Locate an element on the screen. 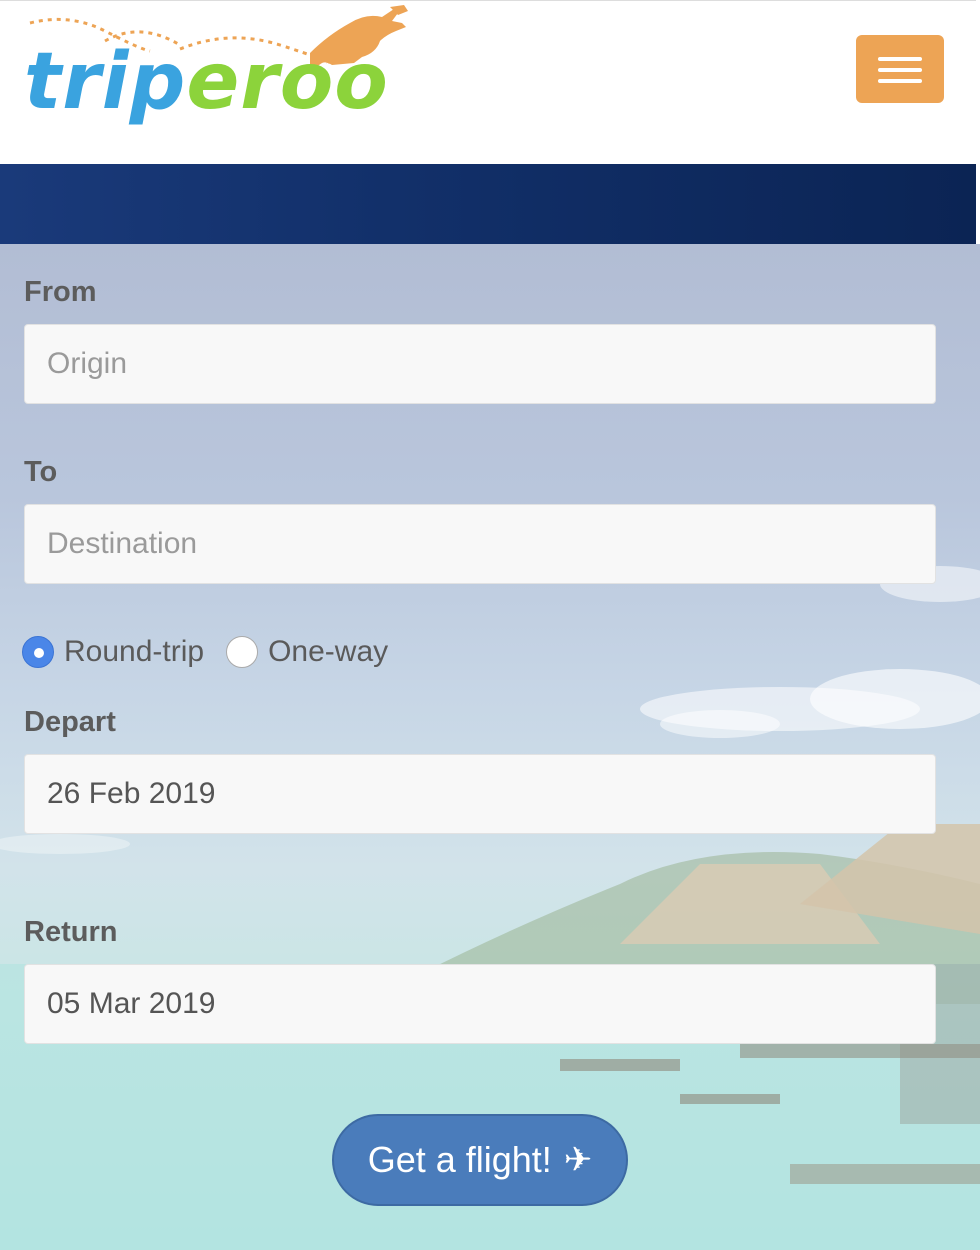 The width and height of the screenshot is (980, 1250). return-date-input: 05 Mar 2019 is located at coordinates (480, 1004).